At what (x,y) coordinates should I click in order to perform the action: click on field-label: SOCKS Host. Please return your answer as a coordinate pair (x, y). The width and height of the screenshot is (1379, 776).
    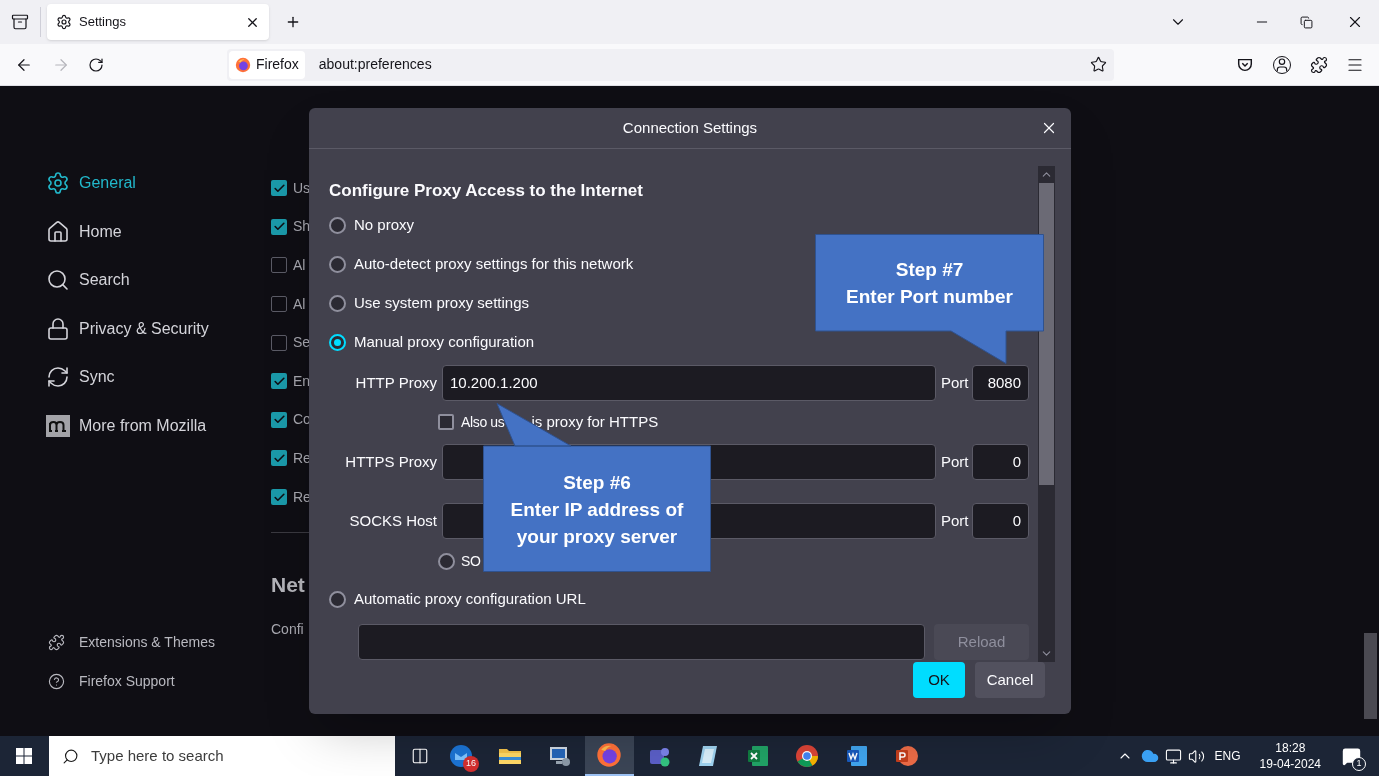
    Looking at the image, I should click on (392, 520).